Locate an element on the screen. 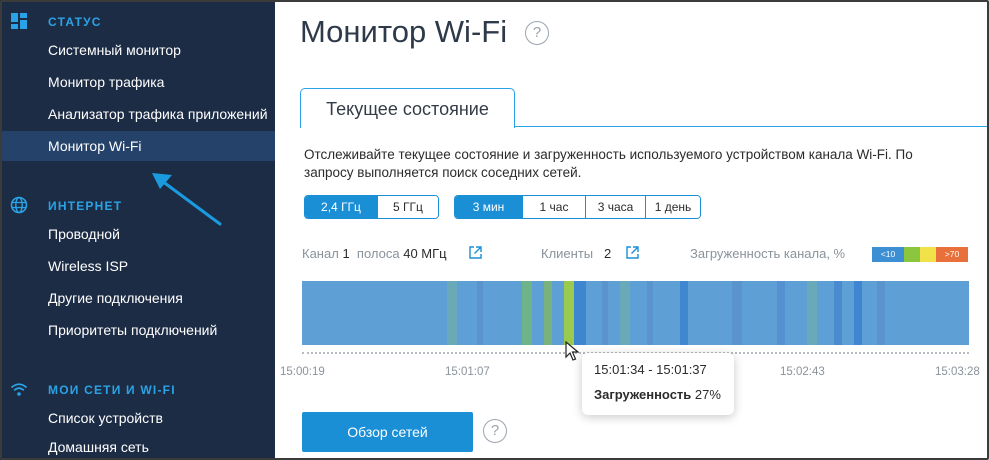 The image size is (989, 460). help-icon: ? is located at coordinates (537, 33).